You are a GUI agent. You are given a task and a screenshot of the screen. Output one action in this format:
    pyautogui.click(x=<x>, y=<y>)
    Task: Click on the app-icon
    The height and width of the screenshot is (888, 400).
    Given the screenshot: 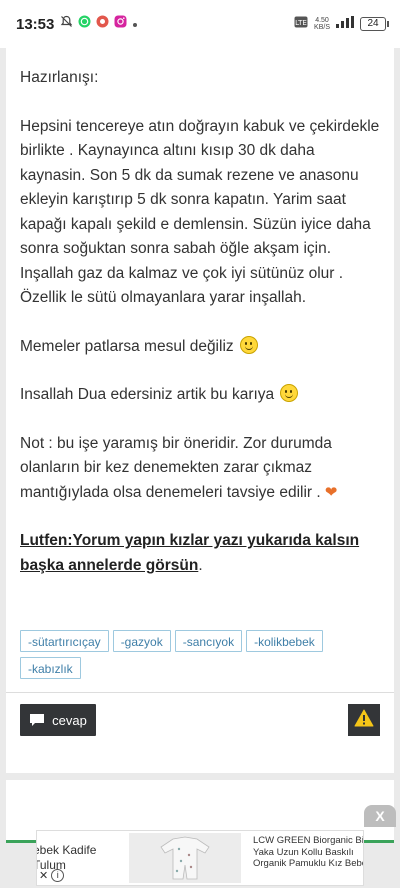 What is the action you would take?
    pyautogui.click(x=102, y=24)
    